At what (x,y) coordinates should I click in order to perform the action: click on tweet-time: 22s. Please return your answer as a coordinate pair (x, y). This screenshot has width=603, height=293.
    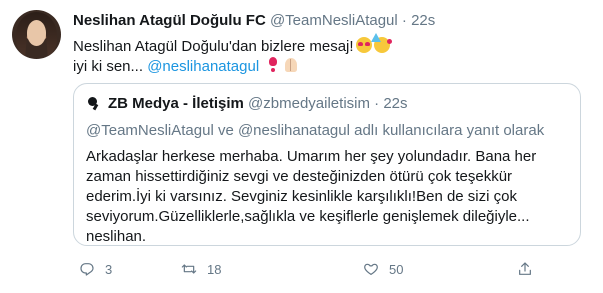
    Looking at the image, I should click on (423, 20).